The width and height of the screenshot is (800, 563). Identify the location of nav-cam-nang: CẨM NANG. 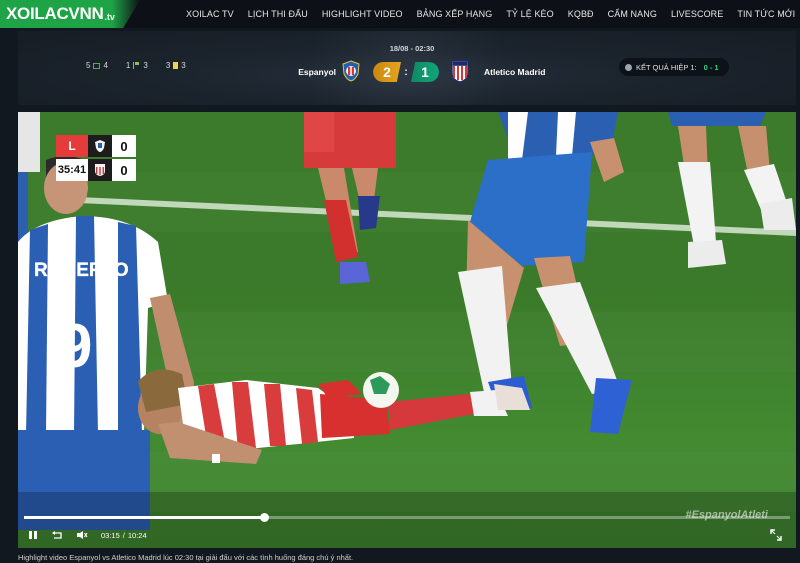
(632, 14).